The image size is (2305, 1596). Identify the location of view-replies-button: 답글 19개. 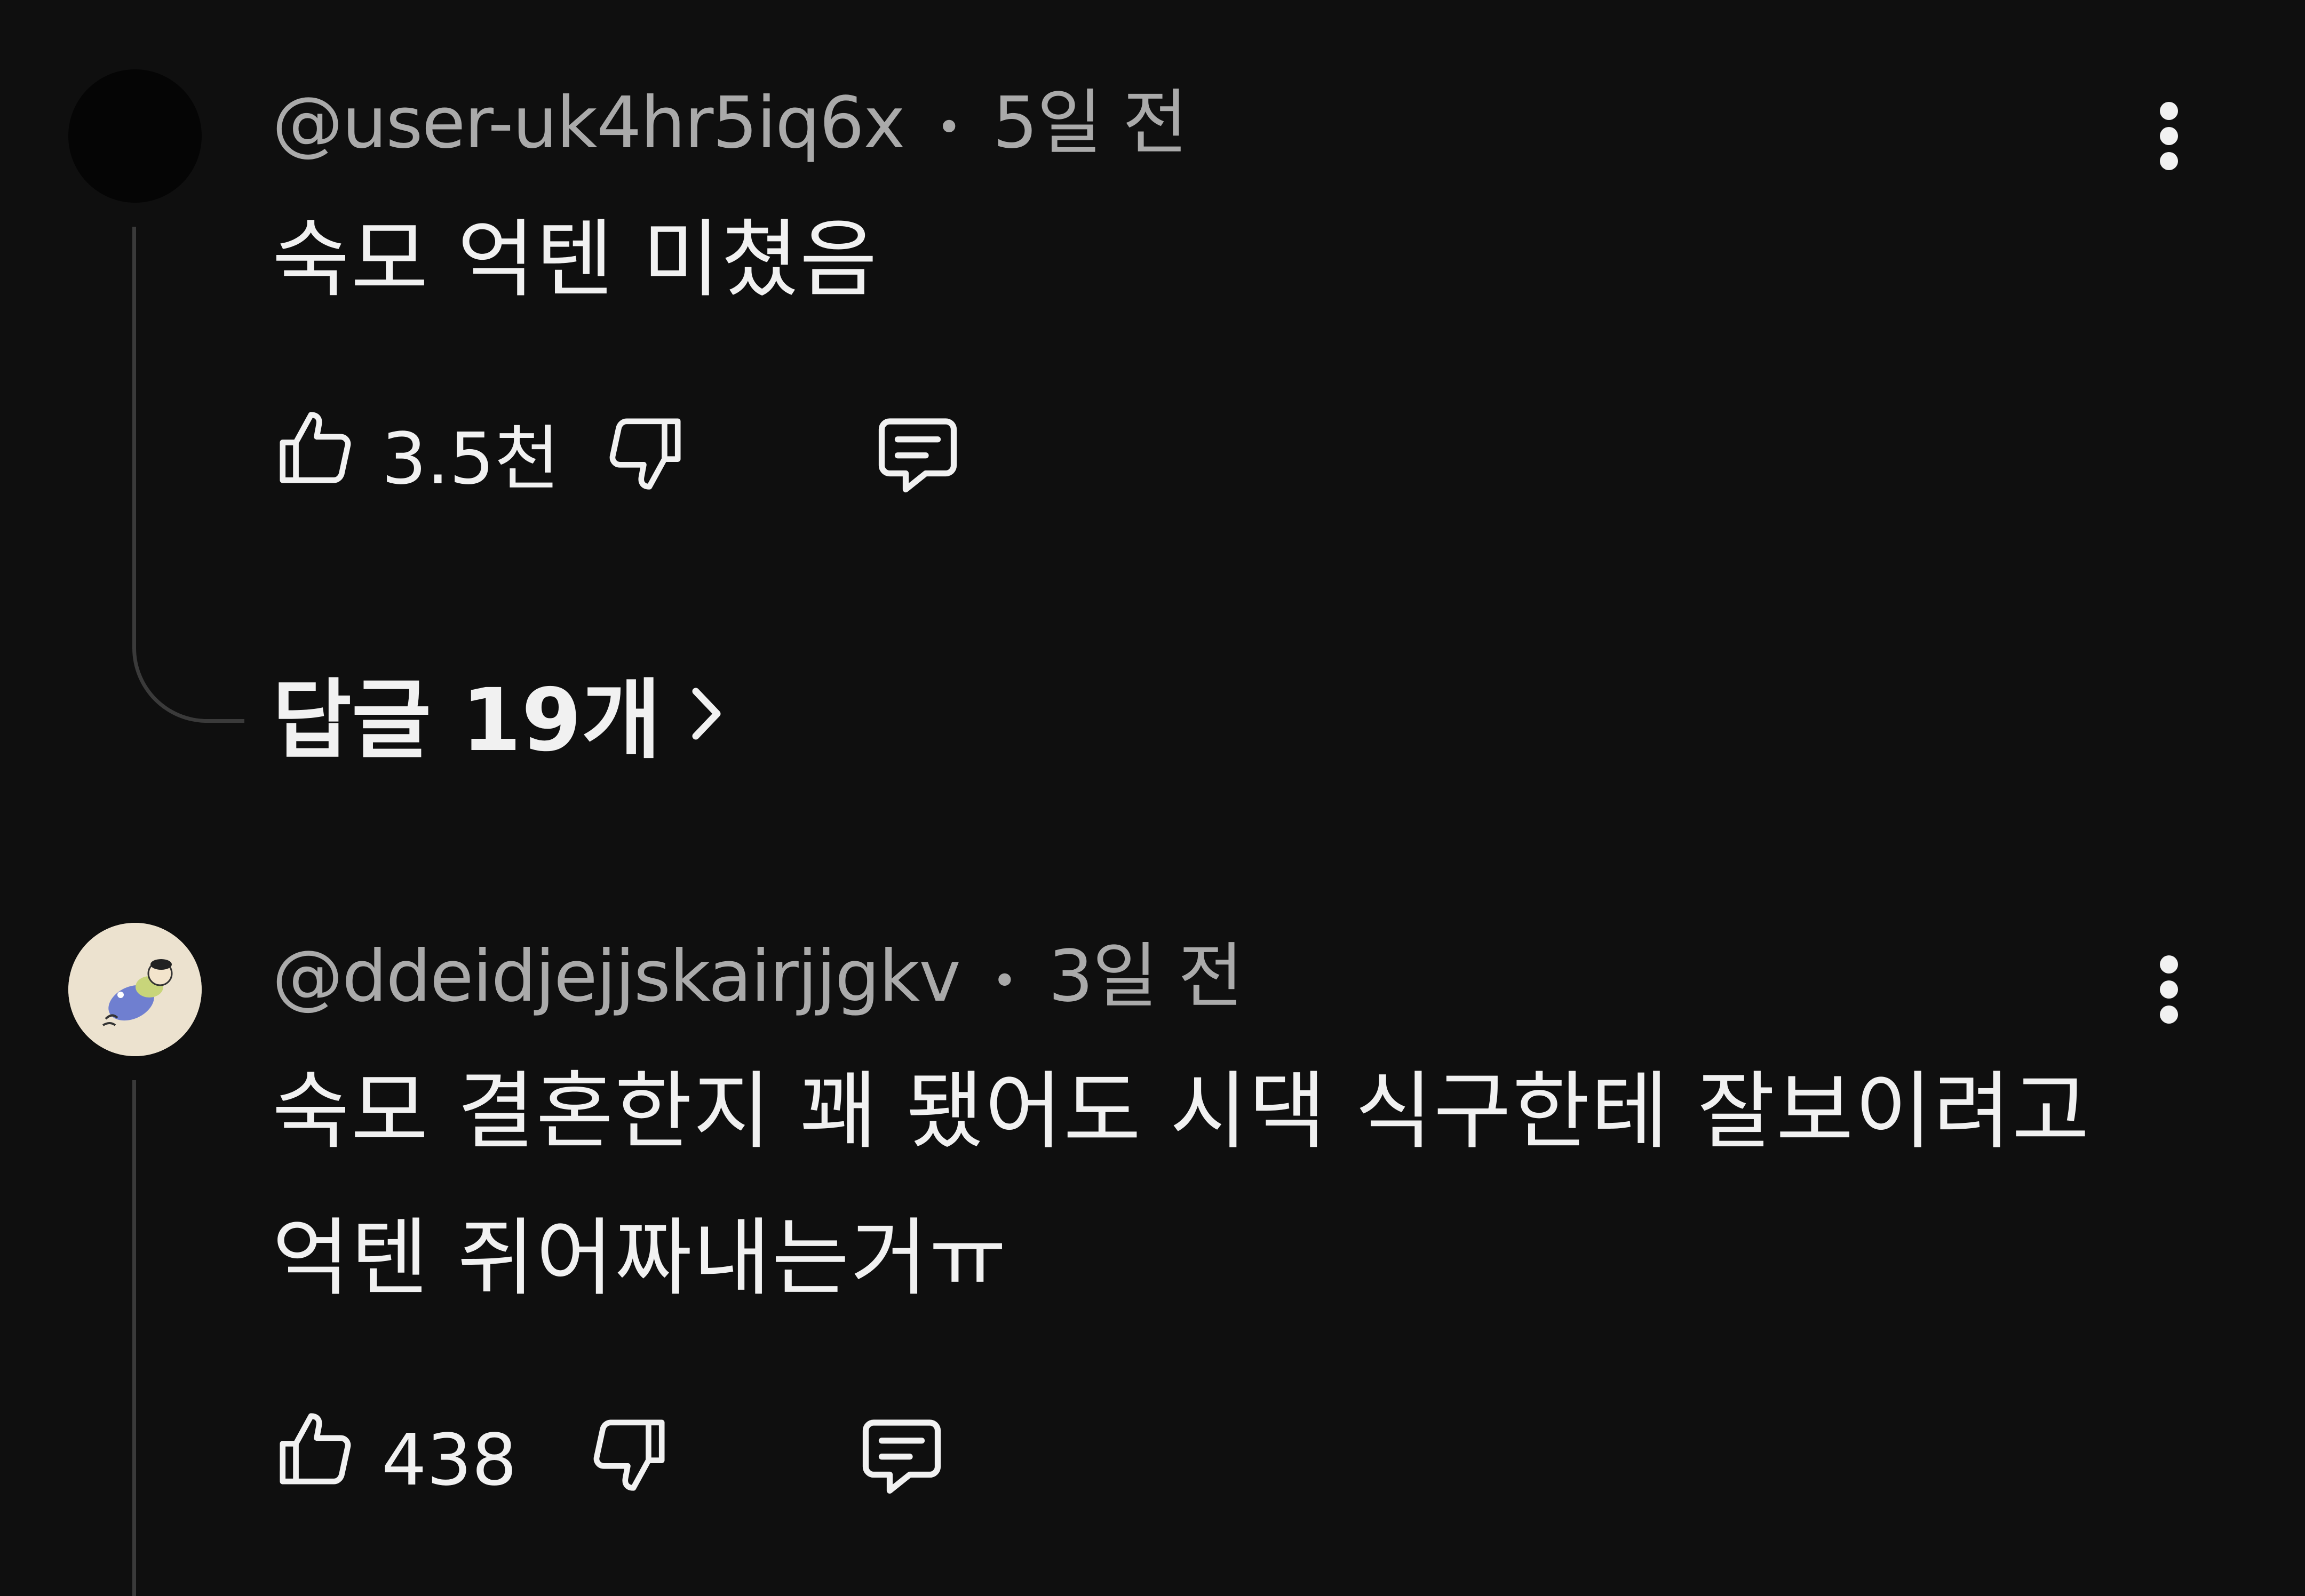
(501, 720).